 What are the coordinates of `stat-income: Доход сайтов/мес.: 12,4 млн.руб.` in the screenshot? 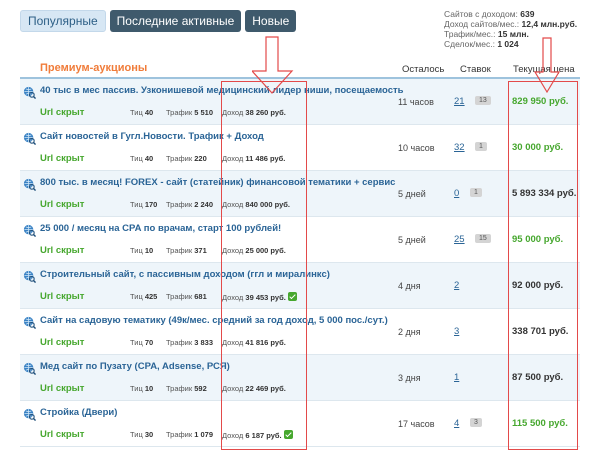 It's located at (511, 24).